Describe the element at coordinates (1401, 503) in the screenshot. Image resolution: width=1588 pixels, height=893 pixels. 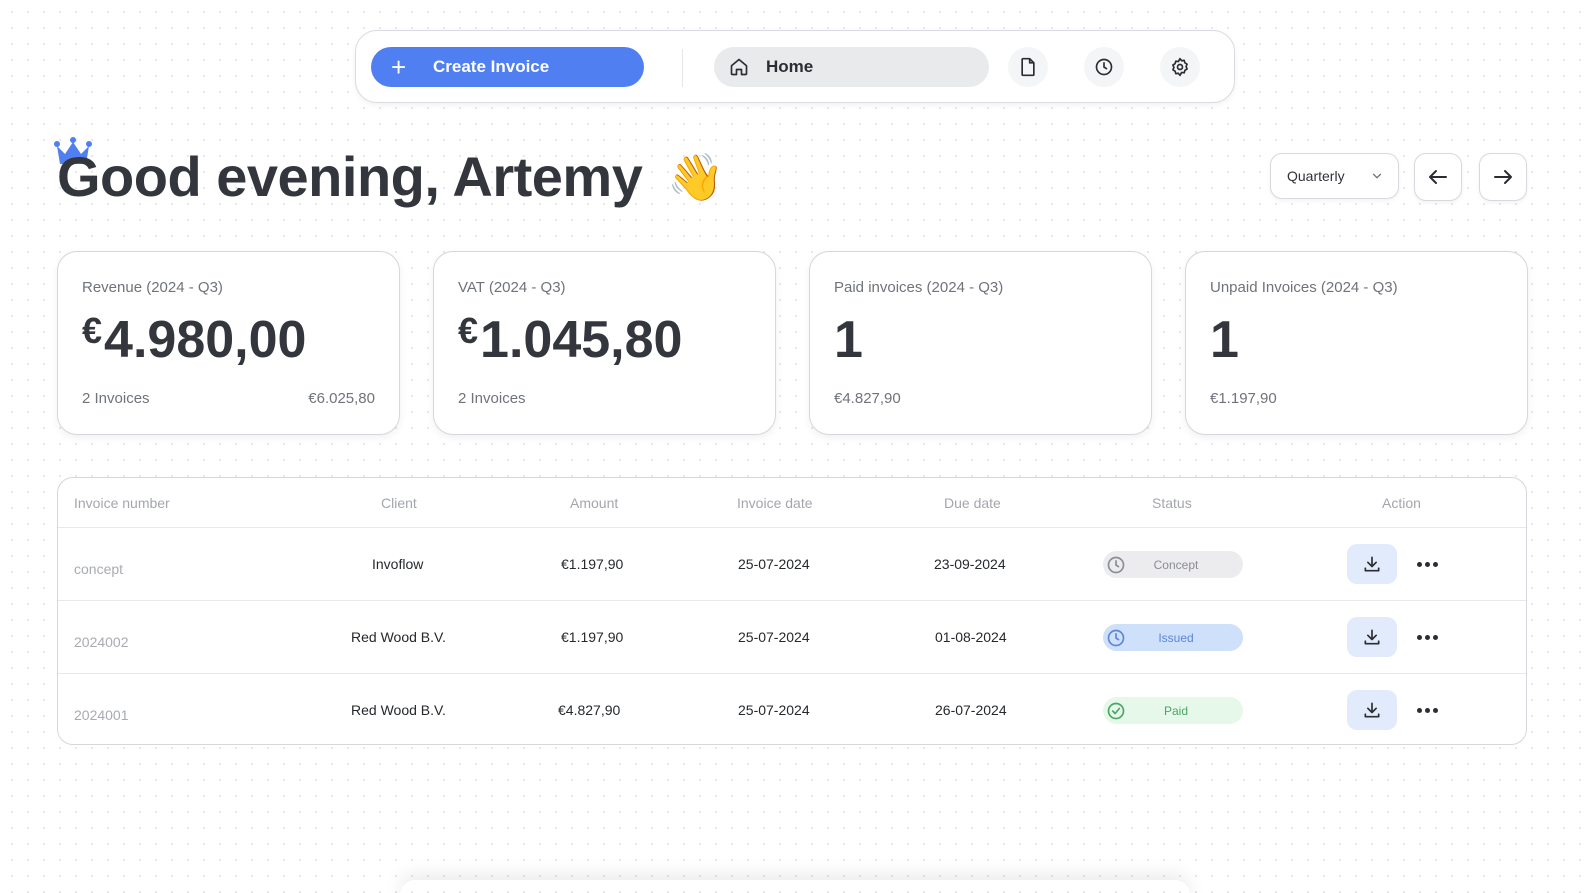
I see `header-action: Action` at that location.